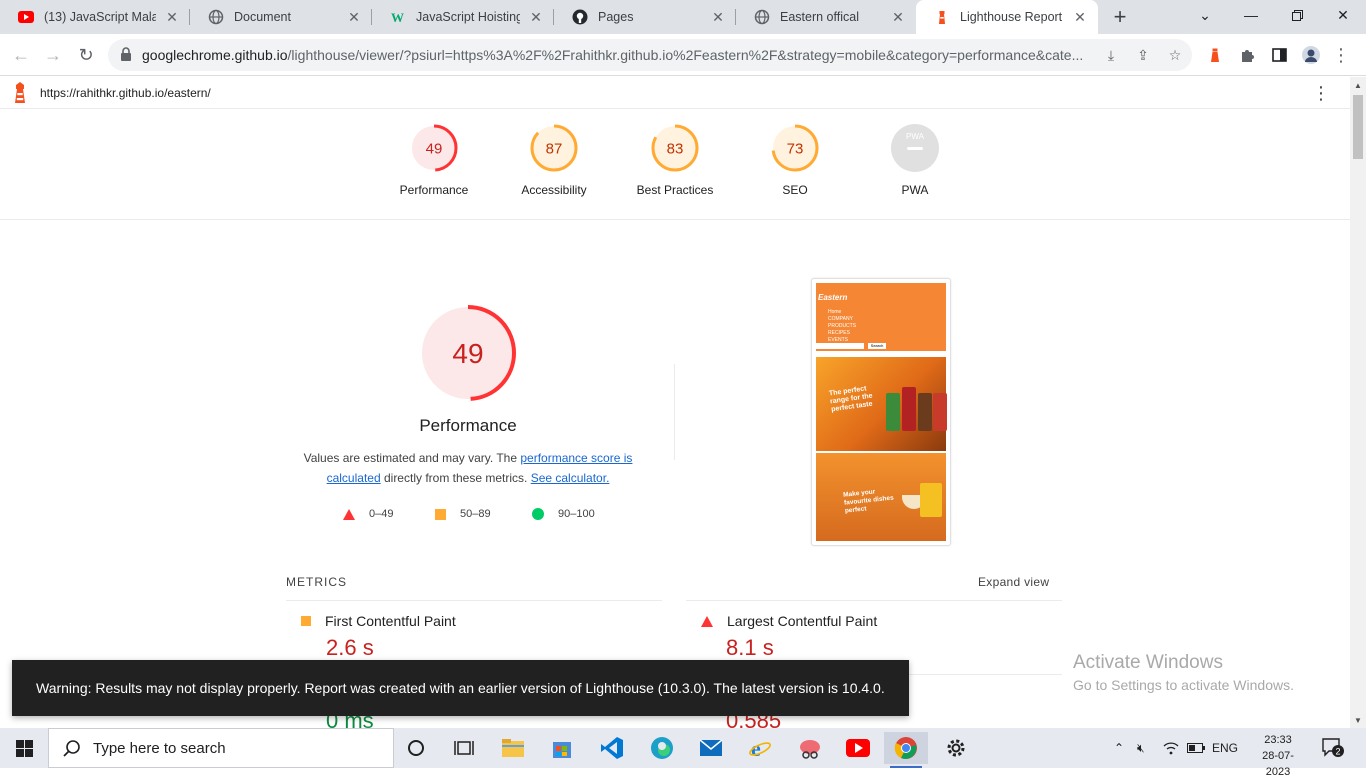 This screenshot has width=1366, height=780. What do you see at coordinates (906, 750) in the screenshot?
I see `chrome-taskbar-icon` at bounding box center [906, 750].